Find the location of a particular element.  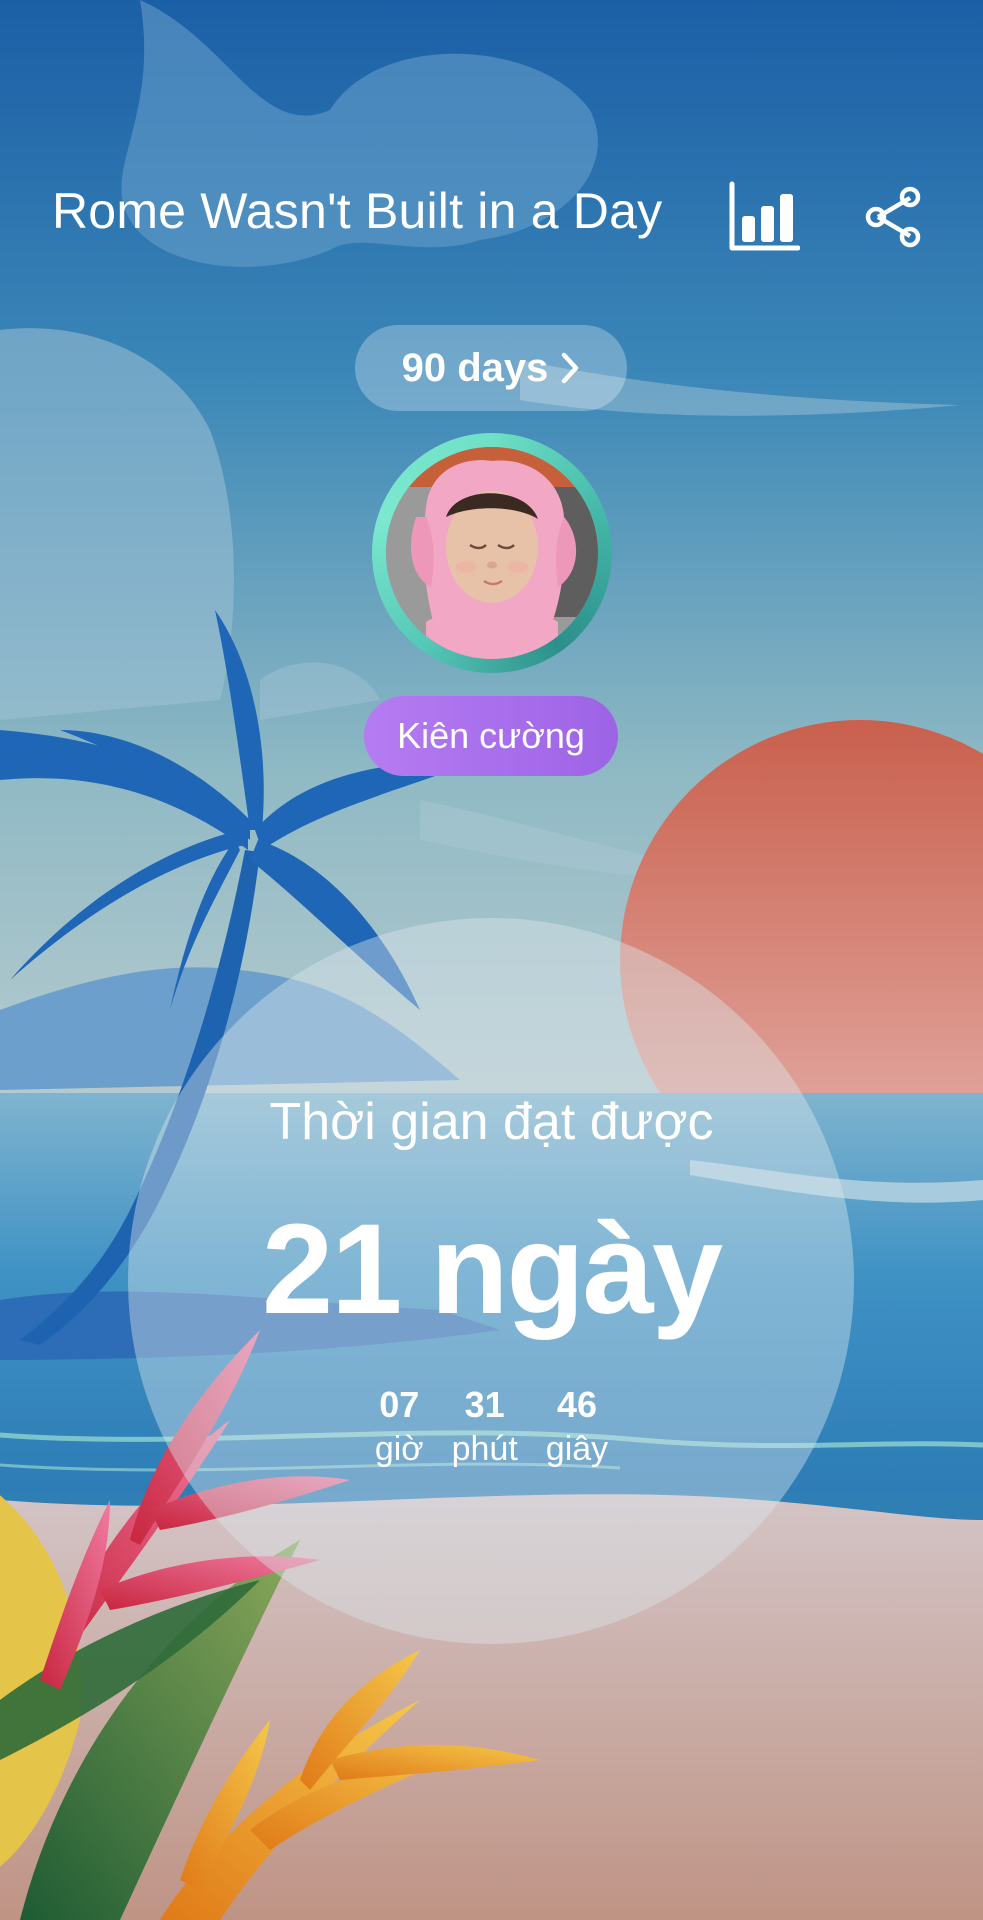

goal-days-button: 90 days is located at coordinates (491, 368).